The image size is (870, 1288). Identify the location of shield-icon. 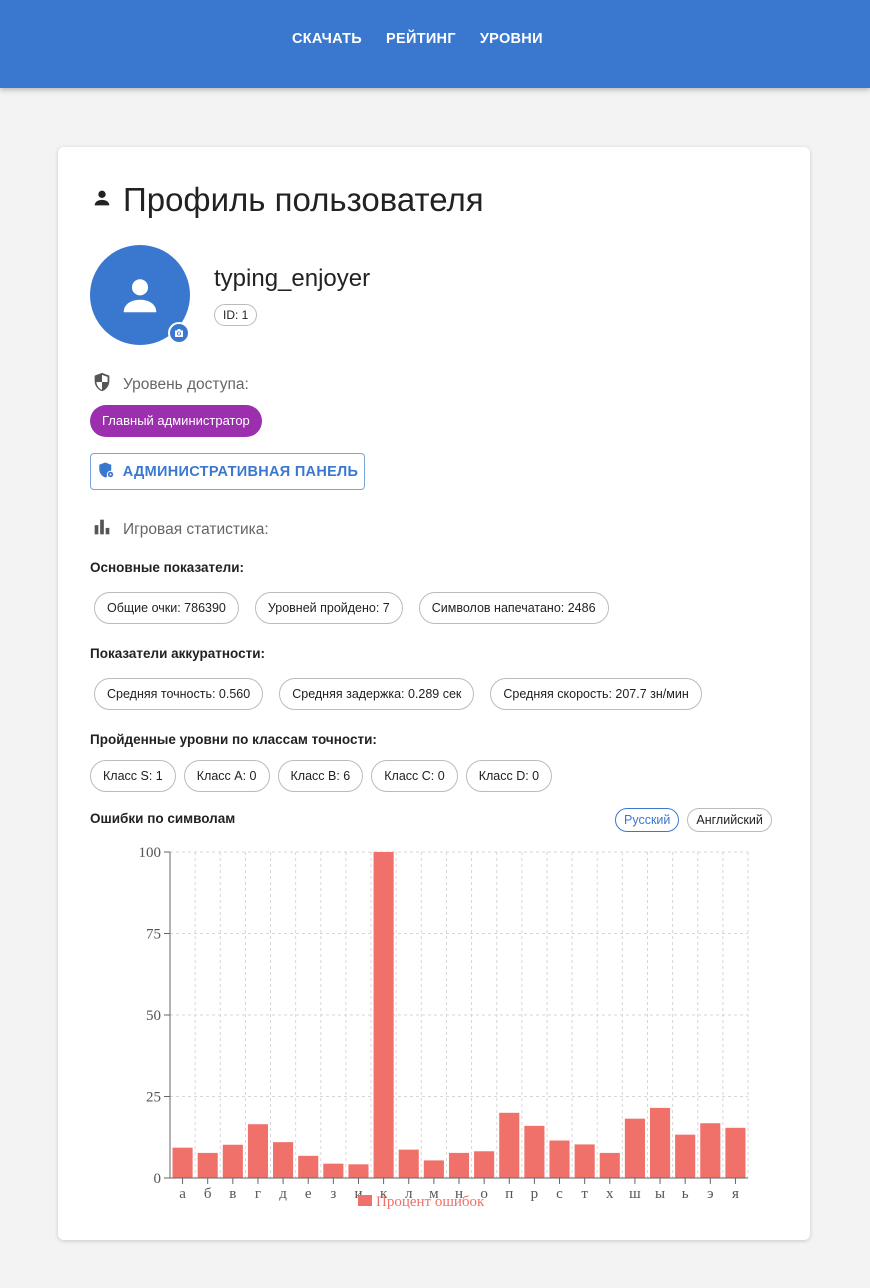
(102, 384).